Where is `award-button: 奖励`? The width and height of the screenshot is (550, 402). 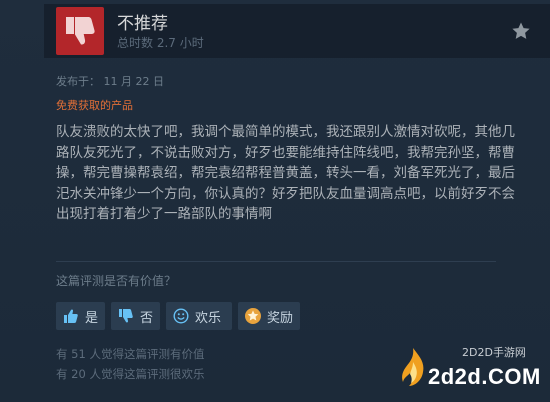
award-button: 奖励 is located at coordinates (269, 316).